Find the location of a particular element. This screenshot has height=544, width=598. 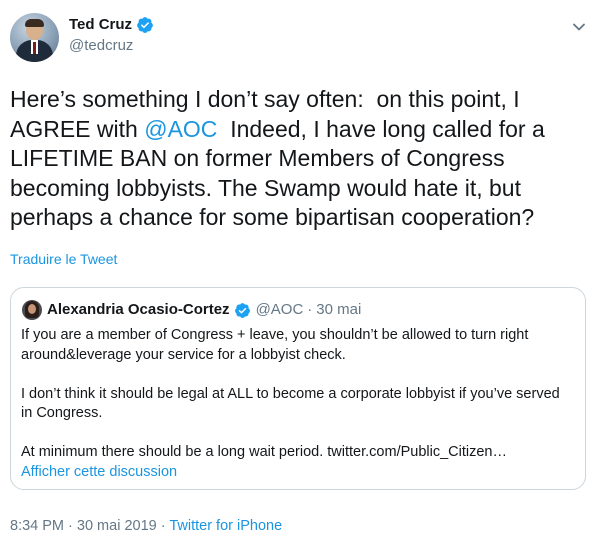

translate-tweet-link: Traduire le Tweet is located at coordinates (63, 259).